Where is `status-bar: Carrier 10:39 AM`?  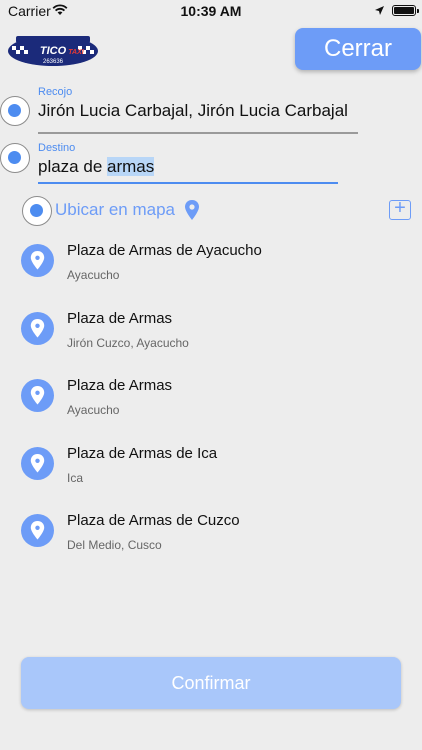 status-bar: Carrier 10:39 AM is located at coordinates (211, 11).